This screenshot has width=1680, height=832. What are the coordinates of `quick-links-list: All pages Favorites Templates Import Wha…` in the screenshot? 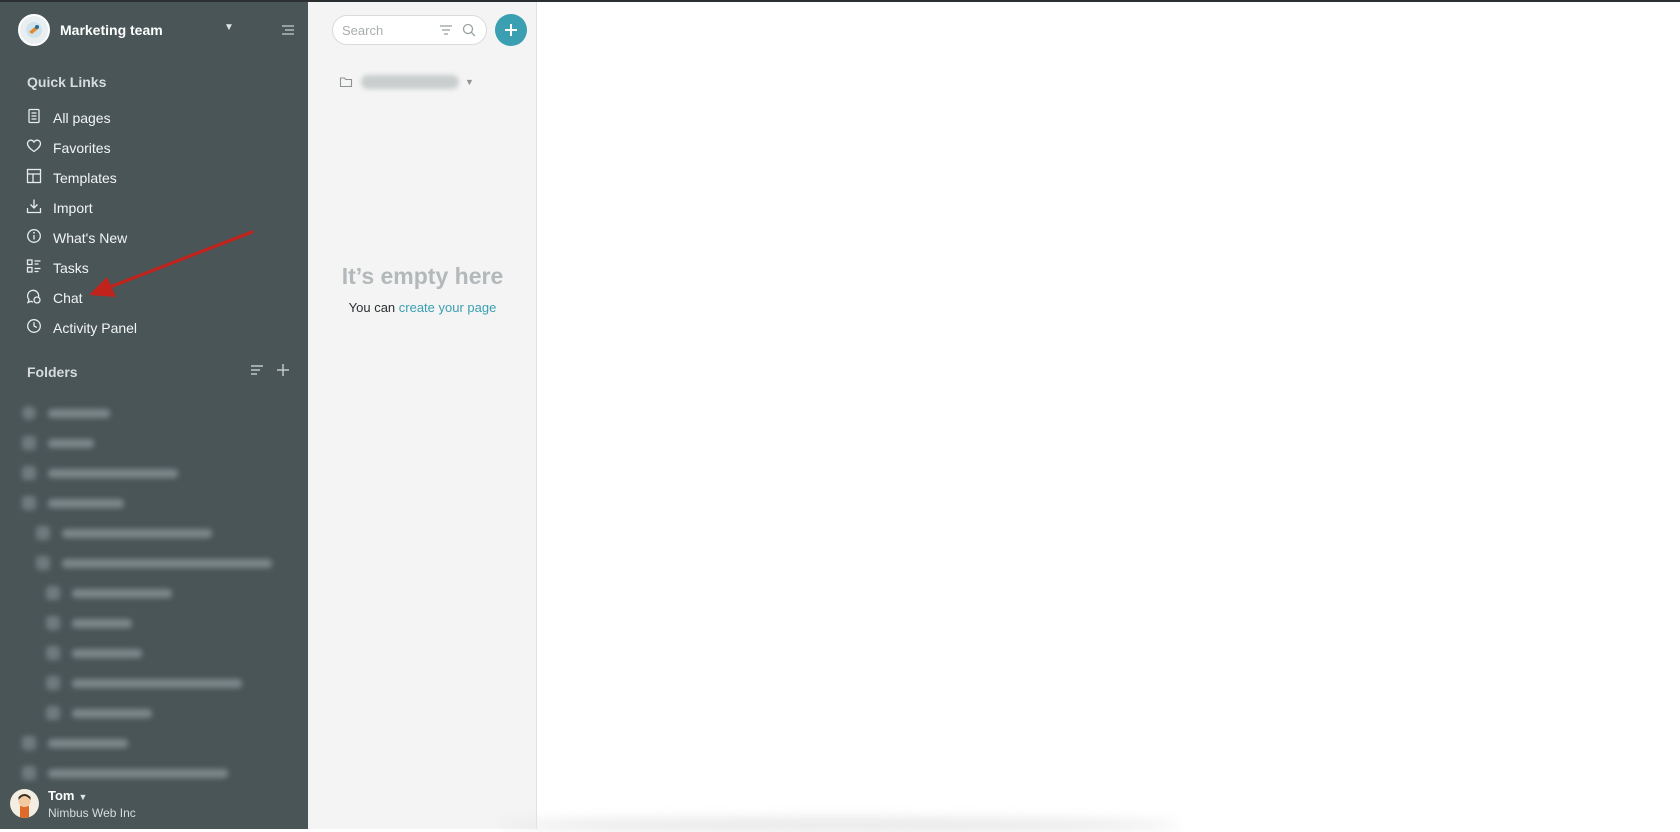 It's located at (161, 223).